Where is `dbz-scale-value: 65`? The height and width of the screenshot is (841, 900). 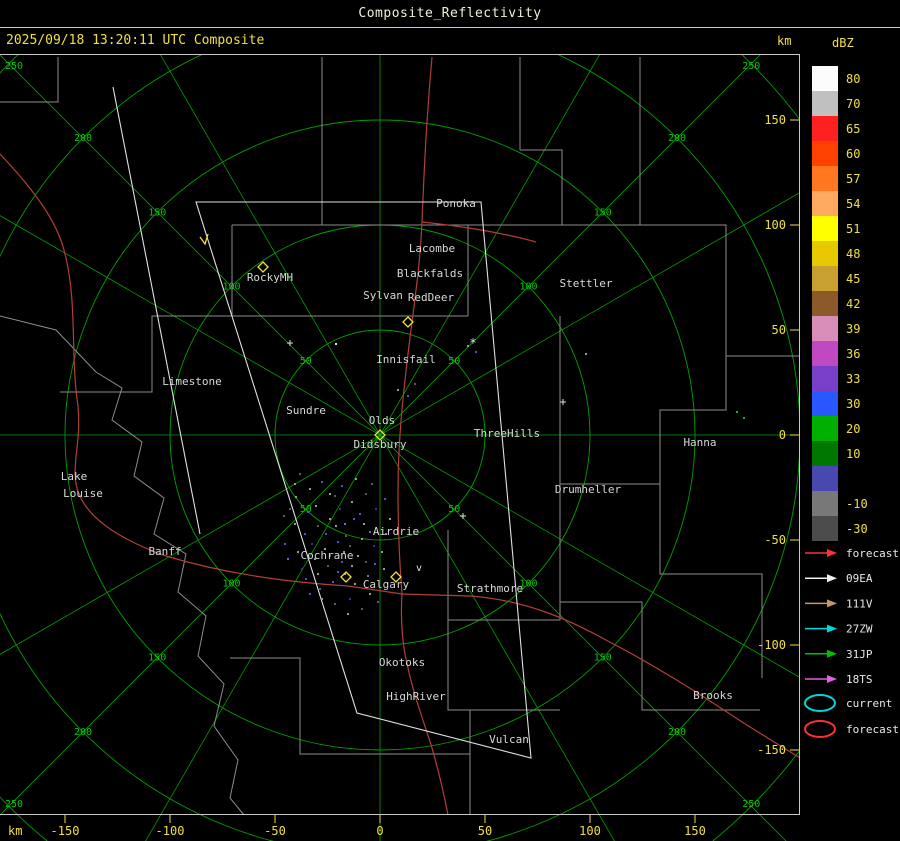 dbz-scale-value: 65 is located at coordinates (853, 129).